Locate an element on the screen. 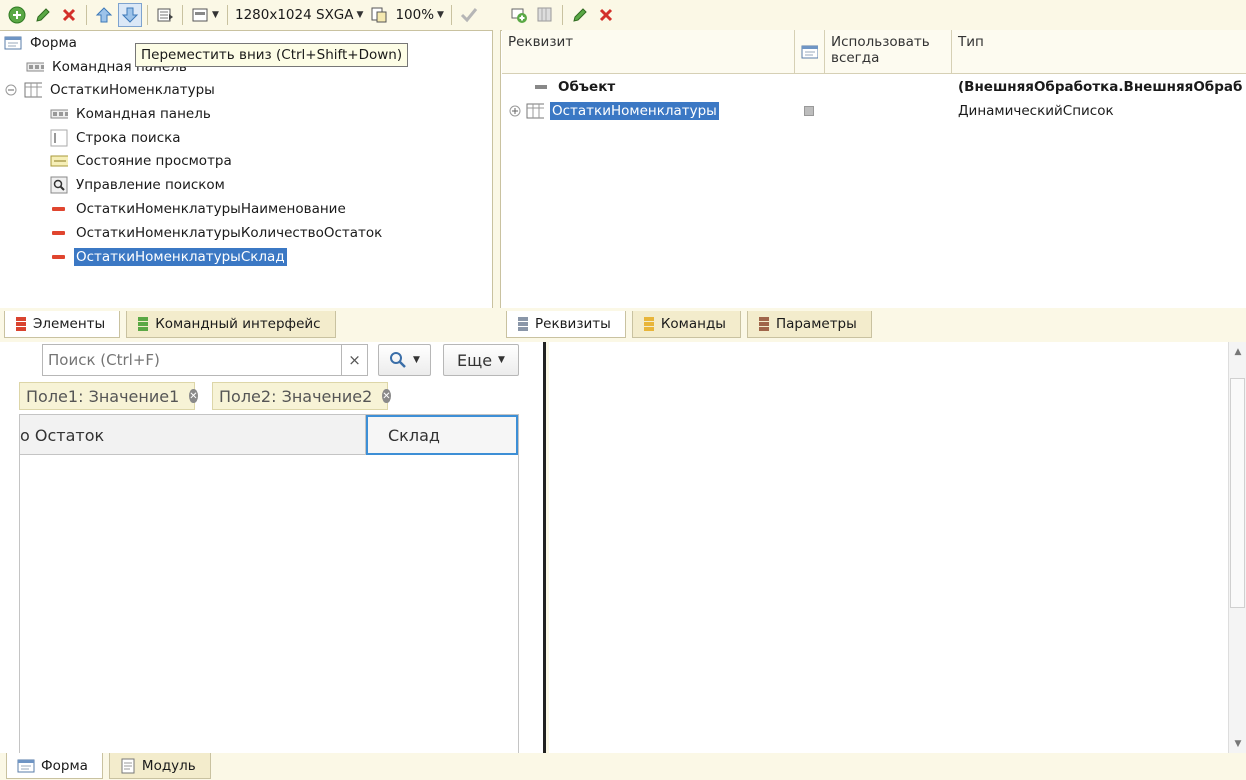 This screenshot has height=780, width=1246. module-icon is located at coordinates (128, 766).